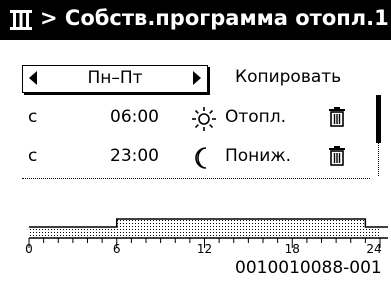  I want to click on low-temperature-band, so click(204, 232).